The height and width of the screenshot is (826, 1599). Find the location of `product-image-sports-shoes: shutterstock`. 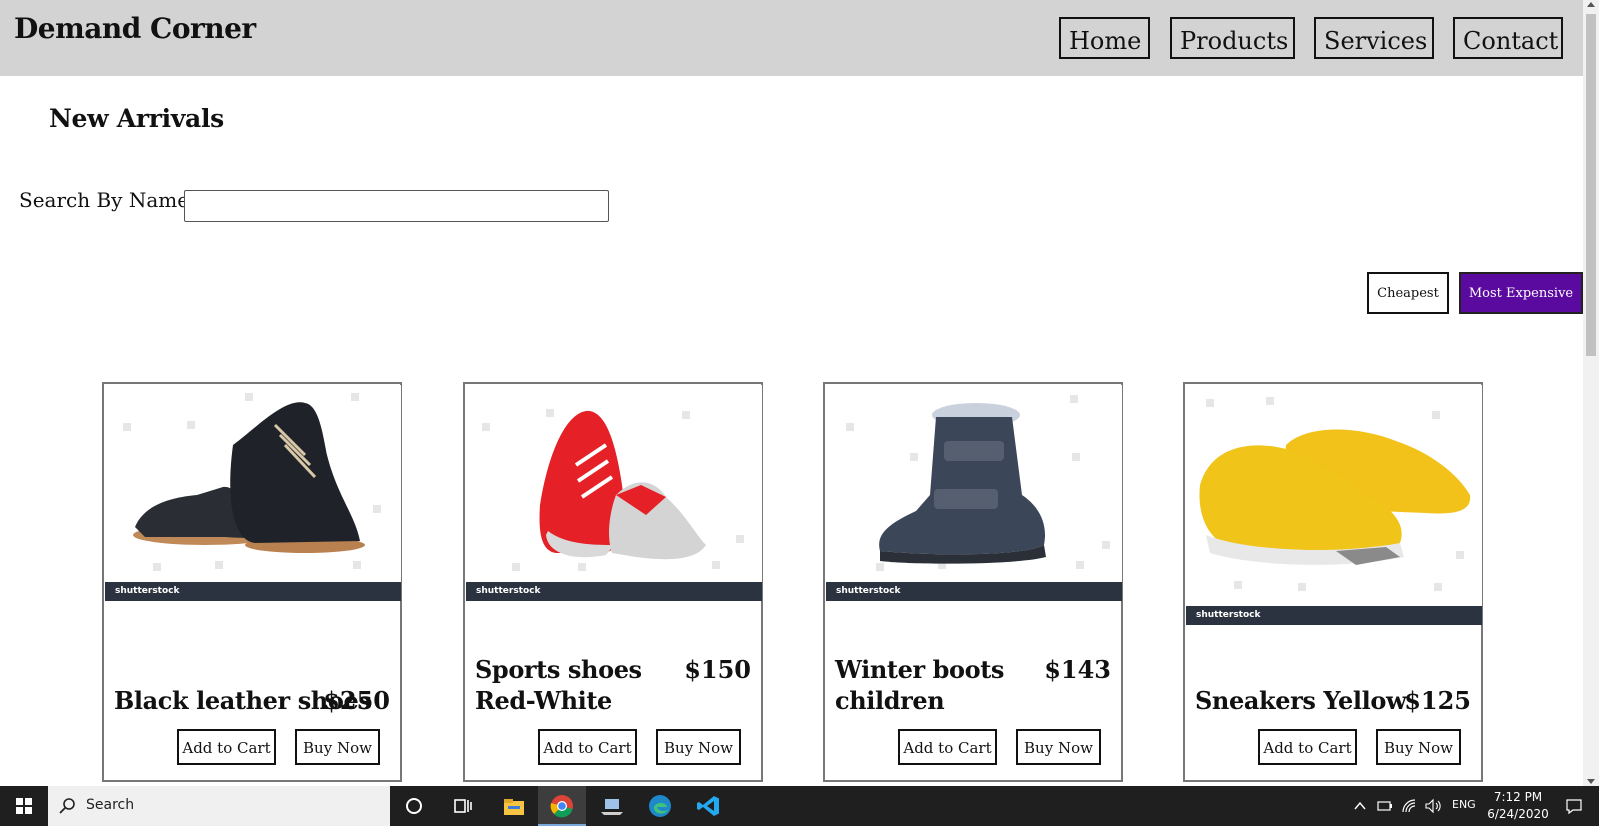

product-image-sports-shoes: shutterstock is located at coordinates (614, 493).